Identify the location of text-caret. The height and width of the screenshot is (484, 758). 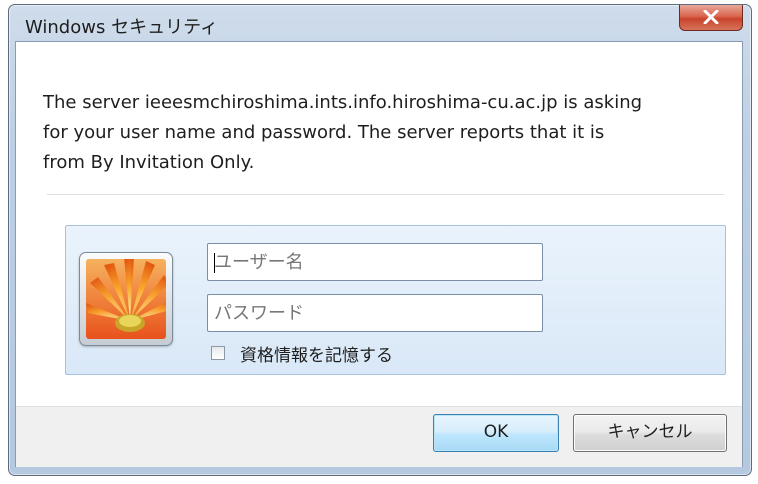
(214, 263).